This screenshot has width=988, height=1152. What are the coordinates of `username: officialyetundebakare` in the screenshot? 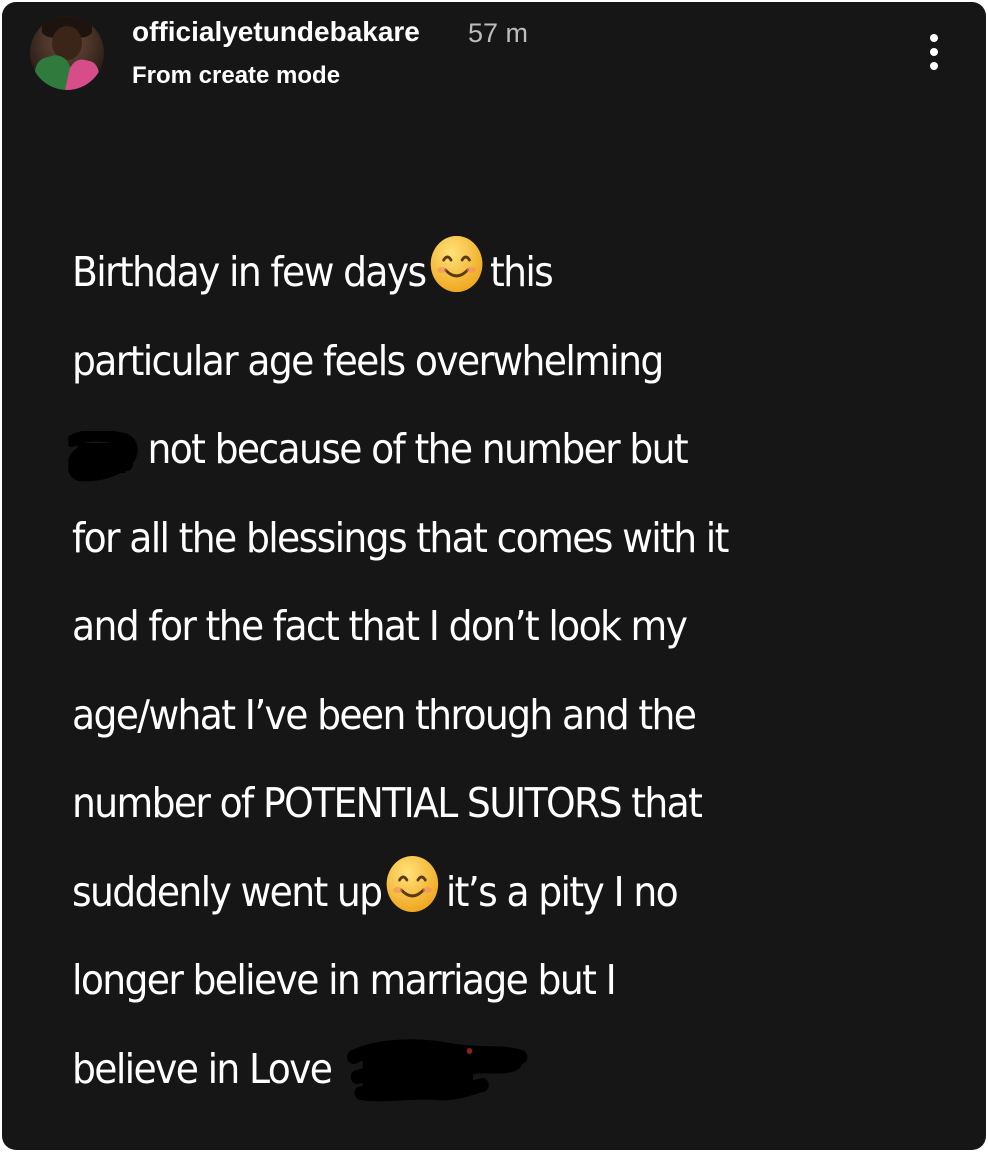 It's located at (276, 32).